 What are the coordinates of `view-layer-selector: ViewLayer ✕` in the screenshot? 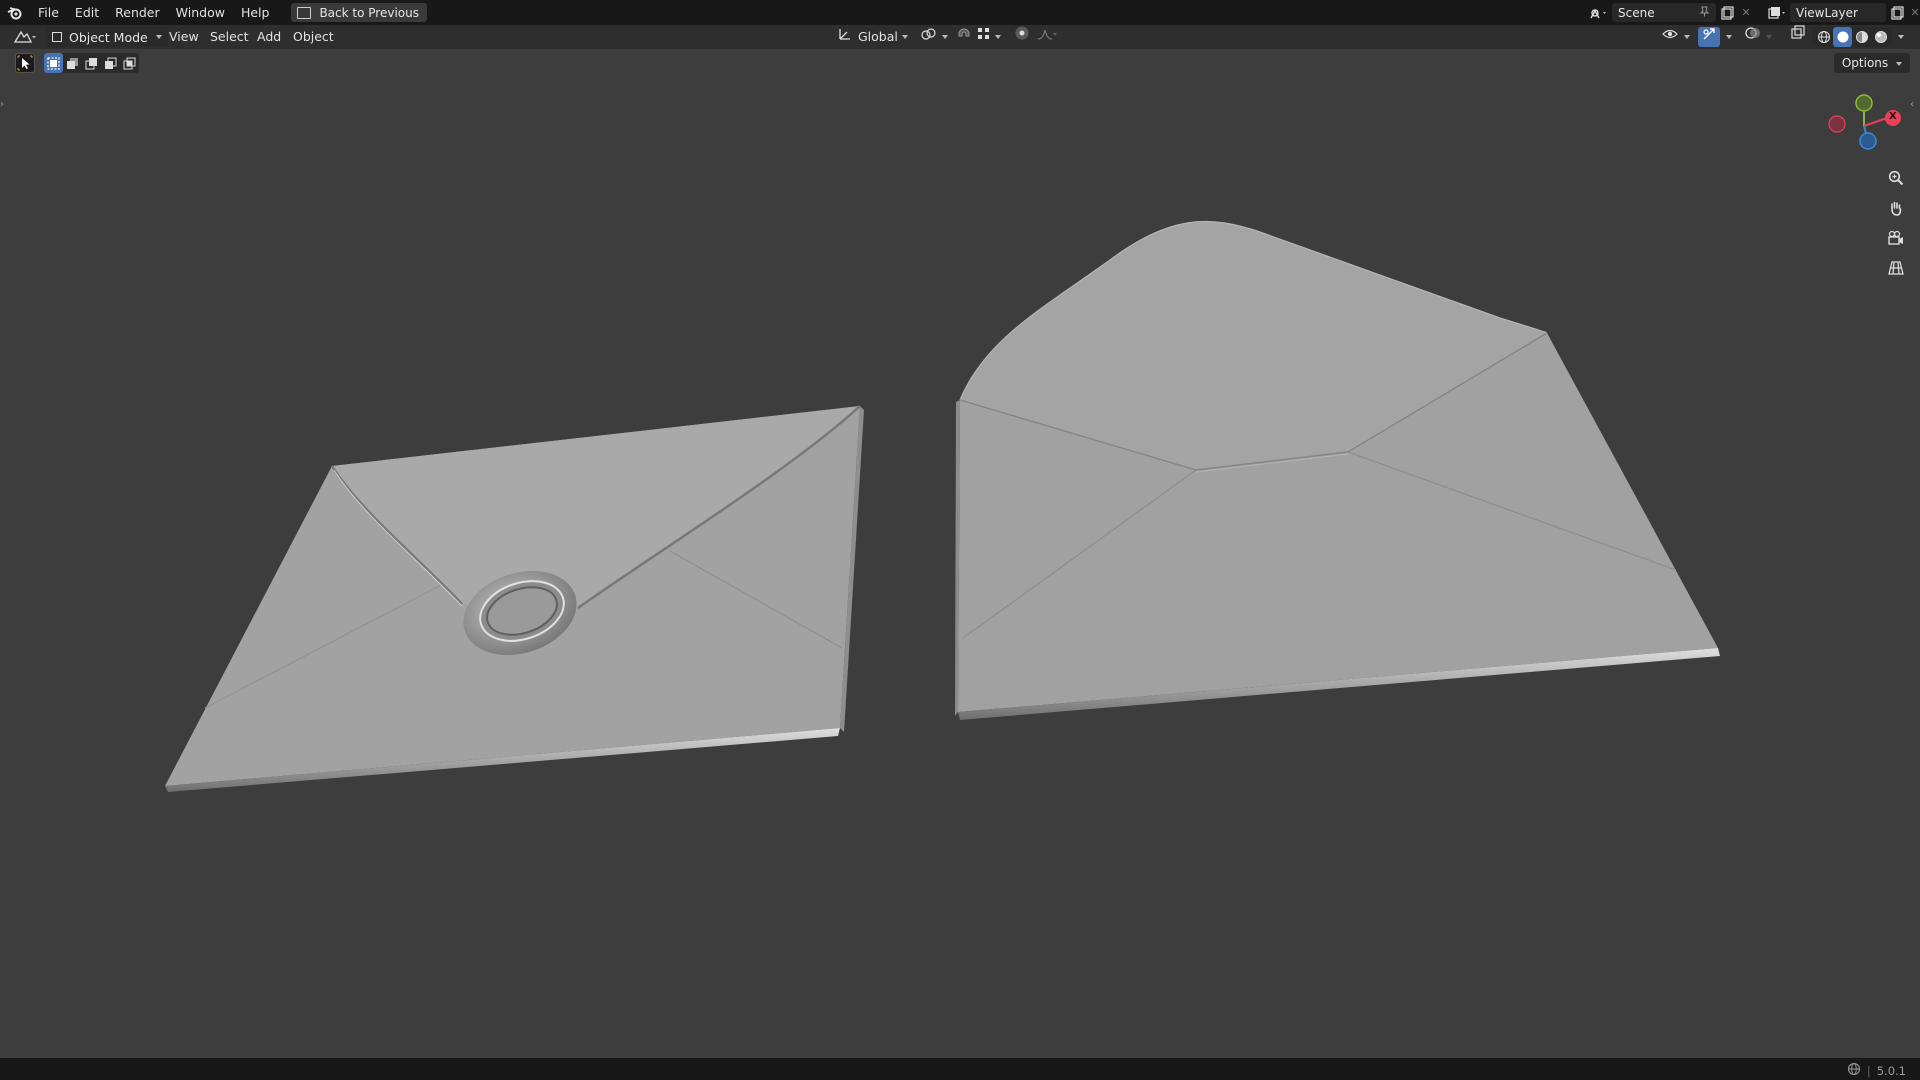 It's located at (1842, 12).